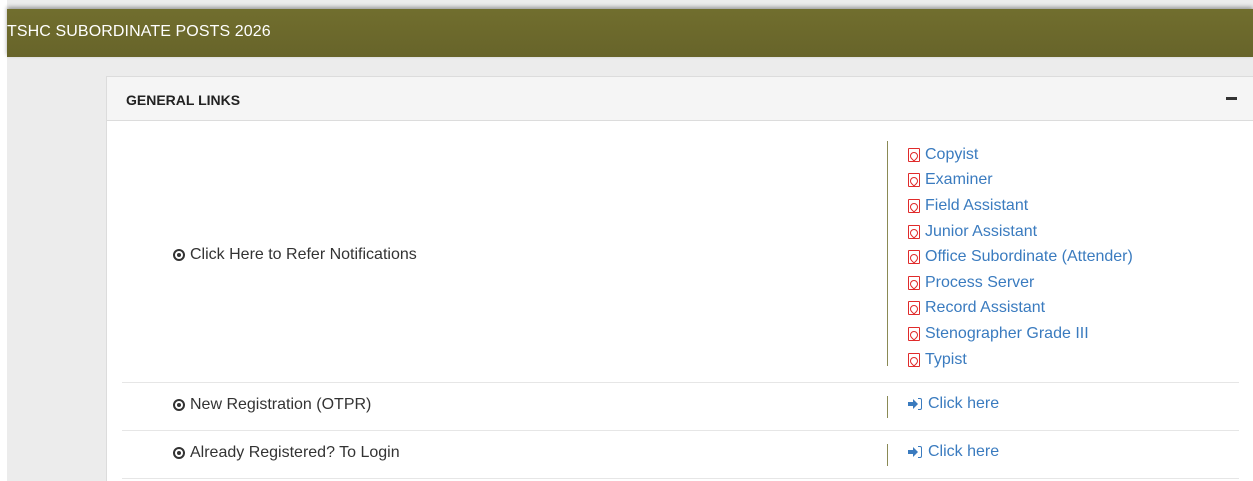 The height and width of the screenshot is (481, 1253). I want to click on notification-link-text: Office Subordinate (Attender), so click(1029, 257).